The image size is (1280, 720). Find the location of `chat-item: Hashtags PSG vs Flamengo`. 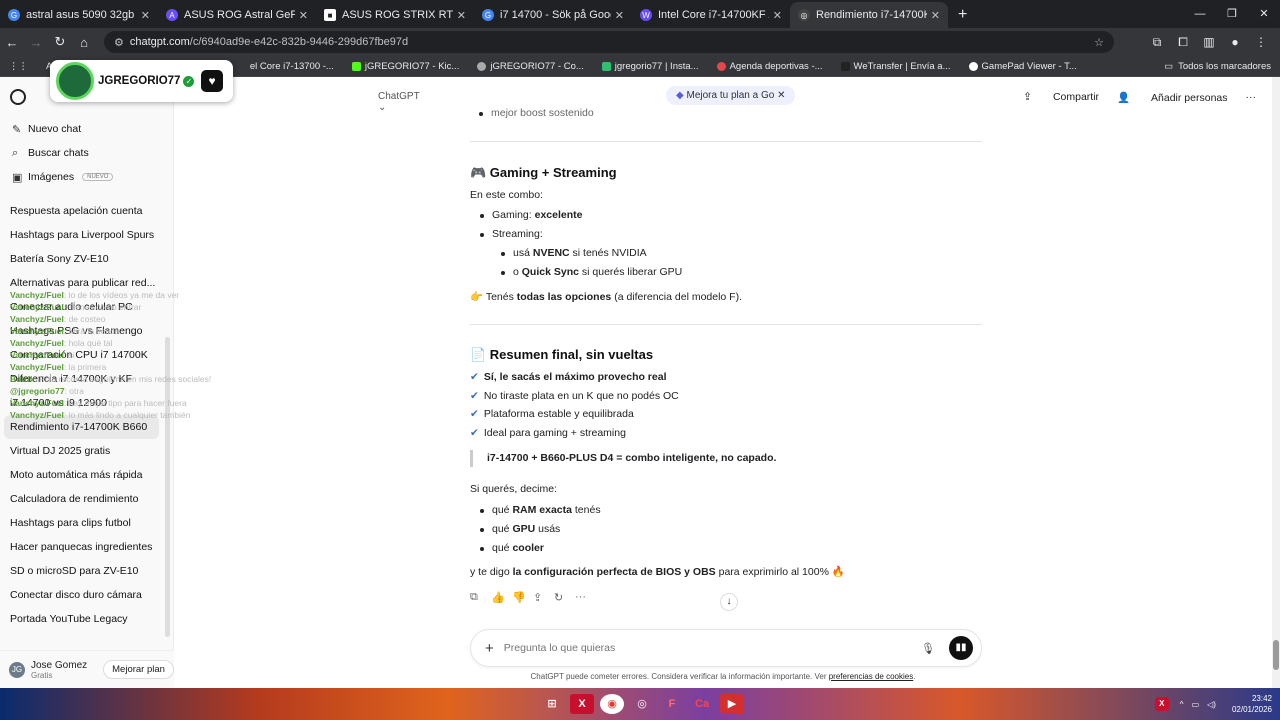

chat-item: Hashtags PSG vs Flamengo is located at coordinates (86, 331).